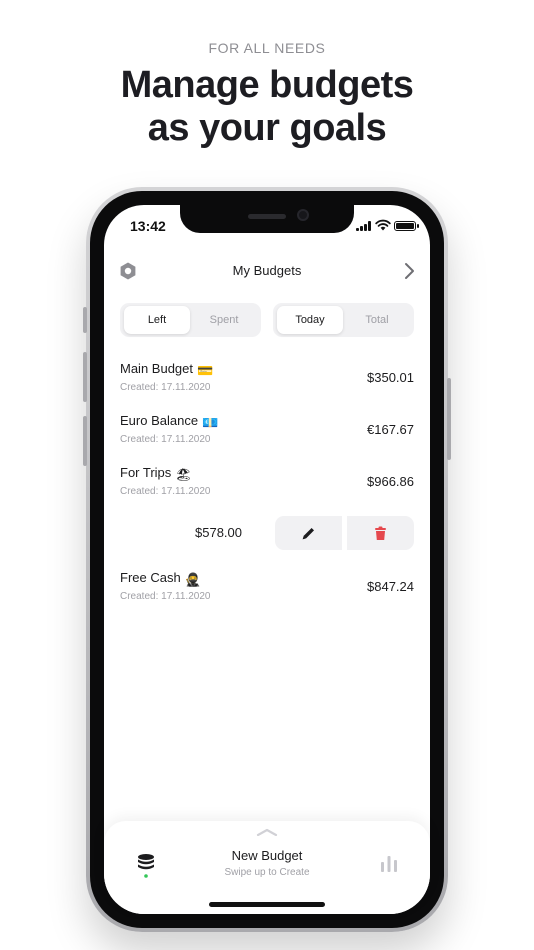 The image size is (534, 950). Describe the element at coordinates (183, 474) in the screenshot. I see `beach-umbrella-icon: 🏖` at that location.